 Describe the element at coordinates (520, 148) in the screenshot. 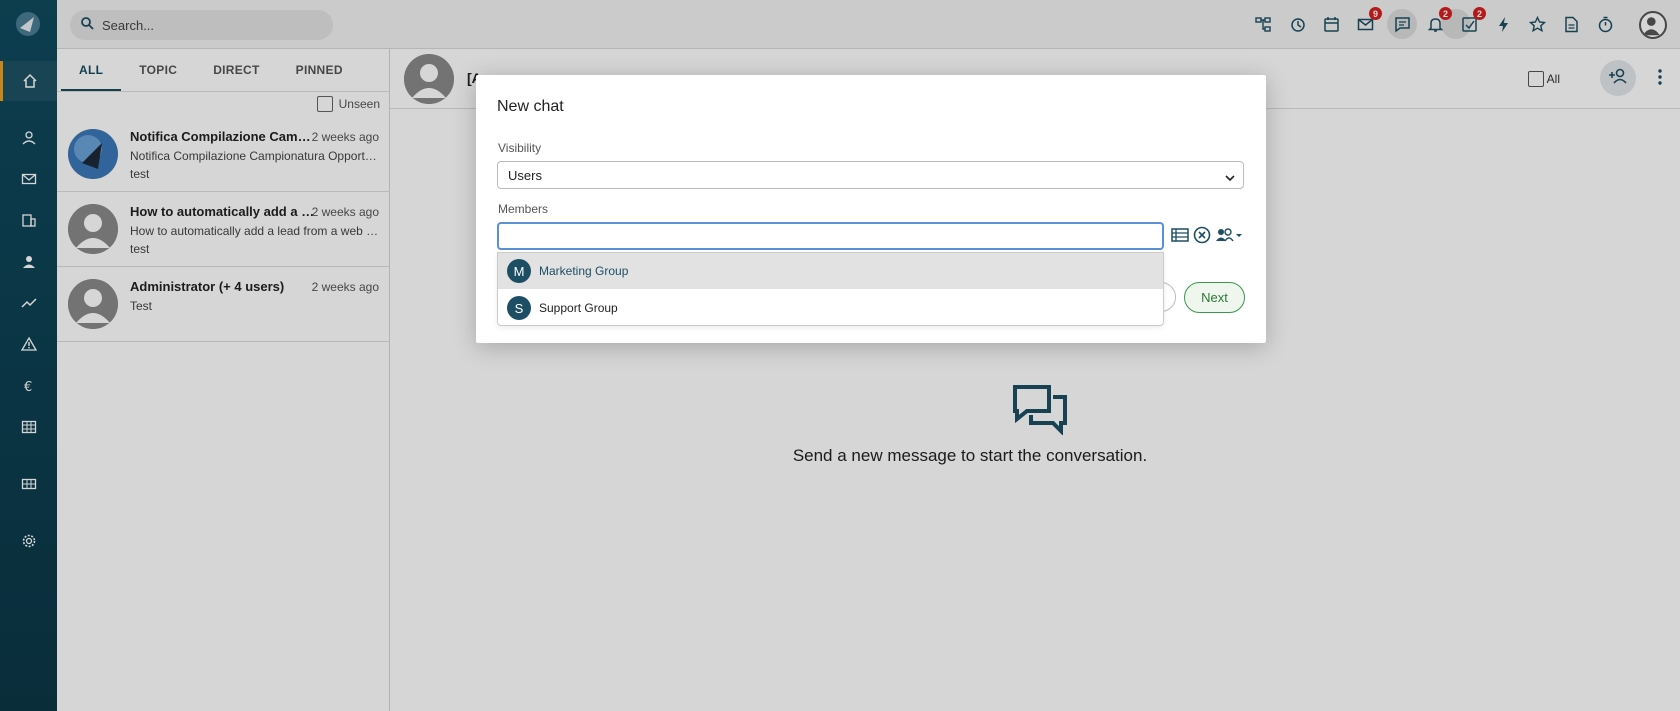

I see `visibility-label: Visibility` at that location.